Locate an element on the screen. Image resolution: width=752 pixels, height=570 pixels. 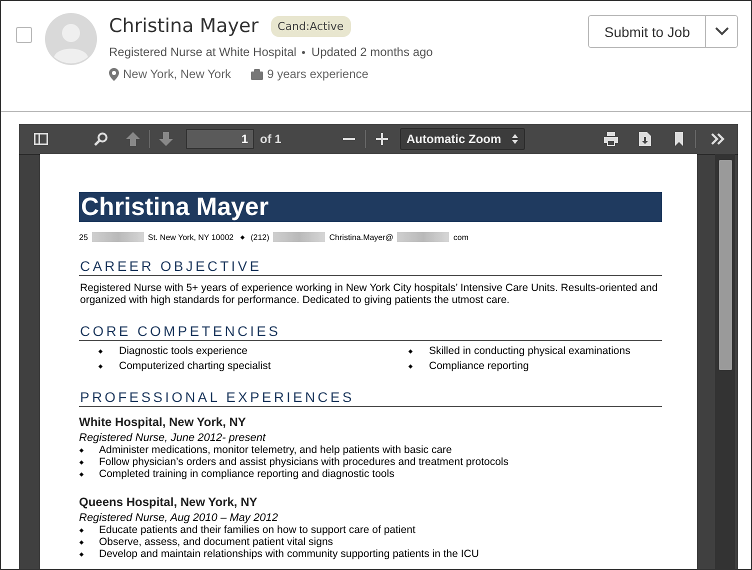
contact-text: com is located at coordinates (461, 237).